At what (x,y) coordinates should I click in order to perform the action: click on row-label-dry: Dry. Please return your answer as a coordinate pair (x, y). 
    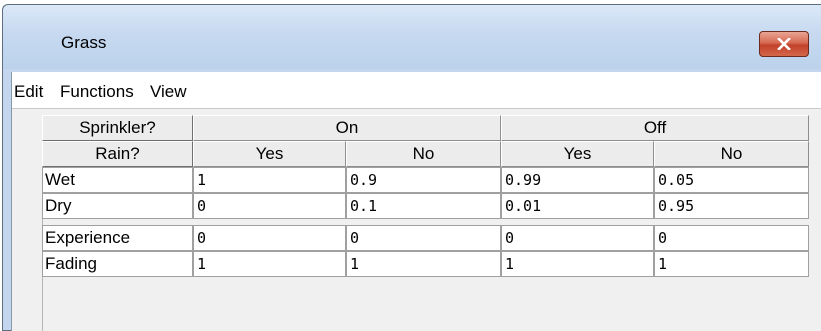
    Looking at the image, I should click on (117, 206).